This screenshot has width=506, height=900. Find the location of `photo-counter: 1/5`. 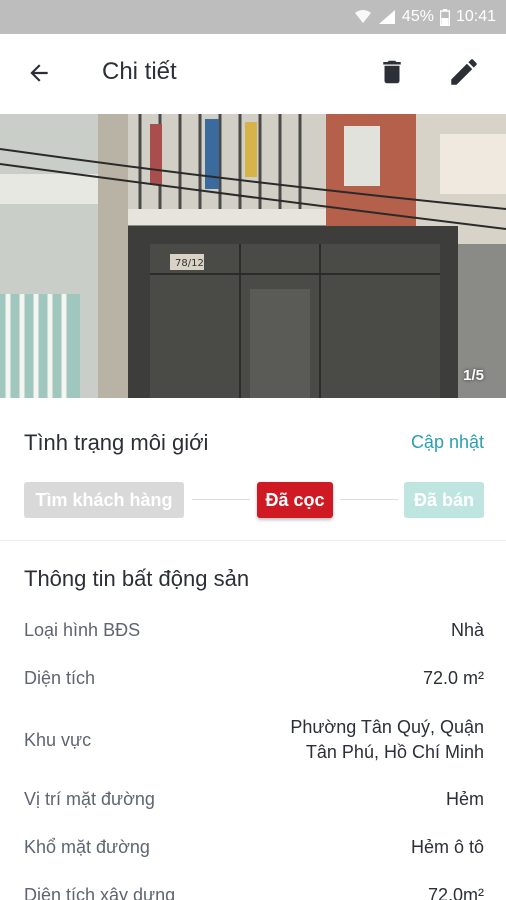

photo-counter: 1/5 is located at coordinates (473, 375).